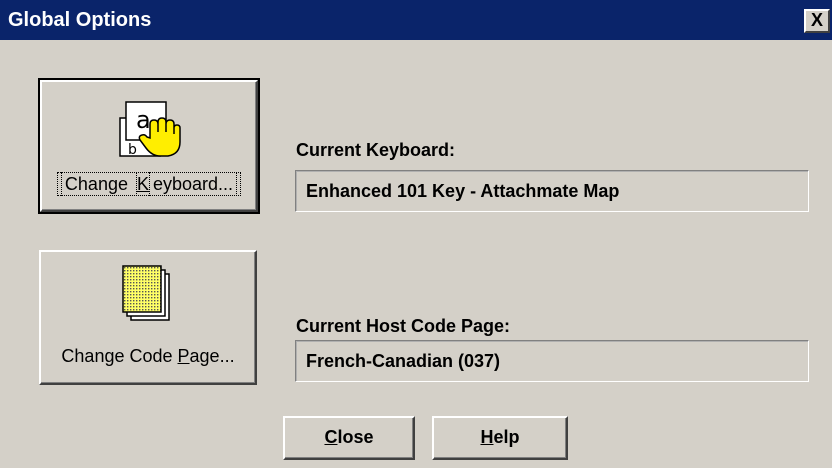 The height and width of the screenshot is (468, 832). What do you see at coordinates (132, 150) in the screenshot?
I see `svg-text: b` at bounding box center [132, 150].